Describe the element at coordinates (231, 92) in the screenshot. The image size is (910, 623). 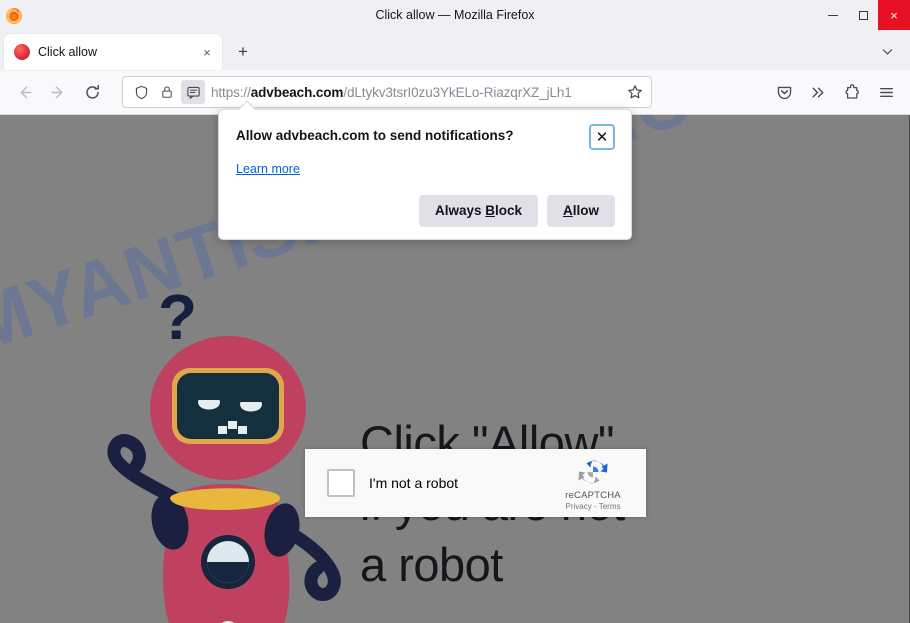
I see `url-scheme: https://` at that location.